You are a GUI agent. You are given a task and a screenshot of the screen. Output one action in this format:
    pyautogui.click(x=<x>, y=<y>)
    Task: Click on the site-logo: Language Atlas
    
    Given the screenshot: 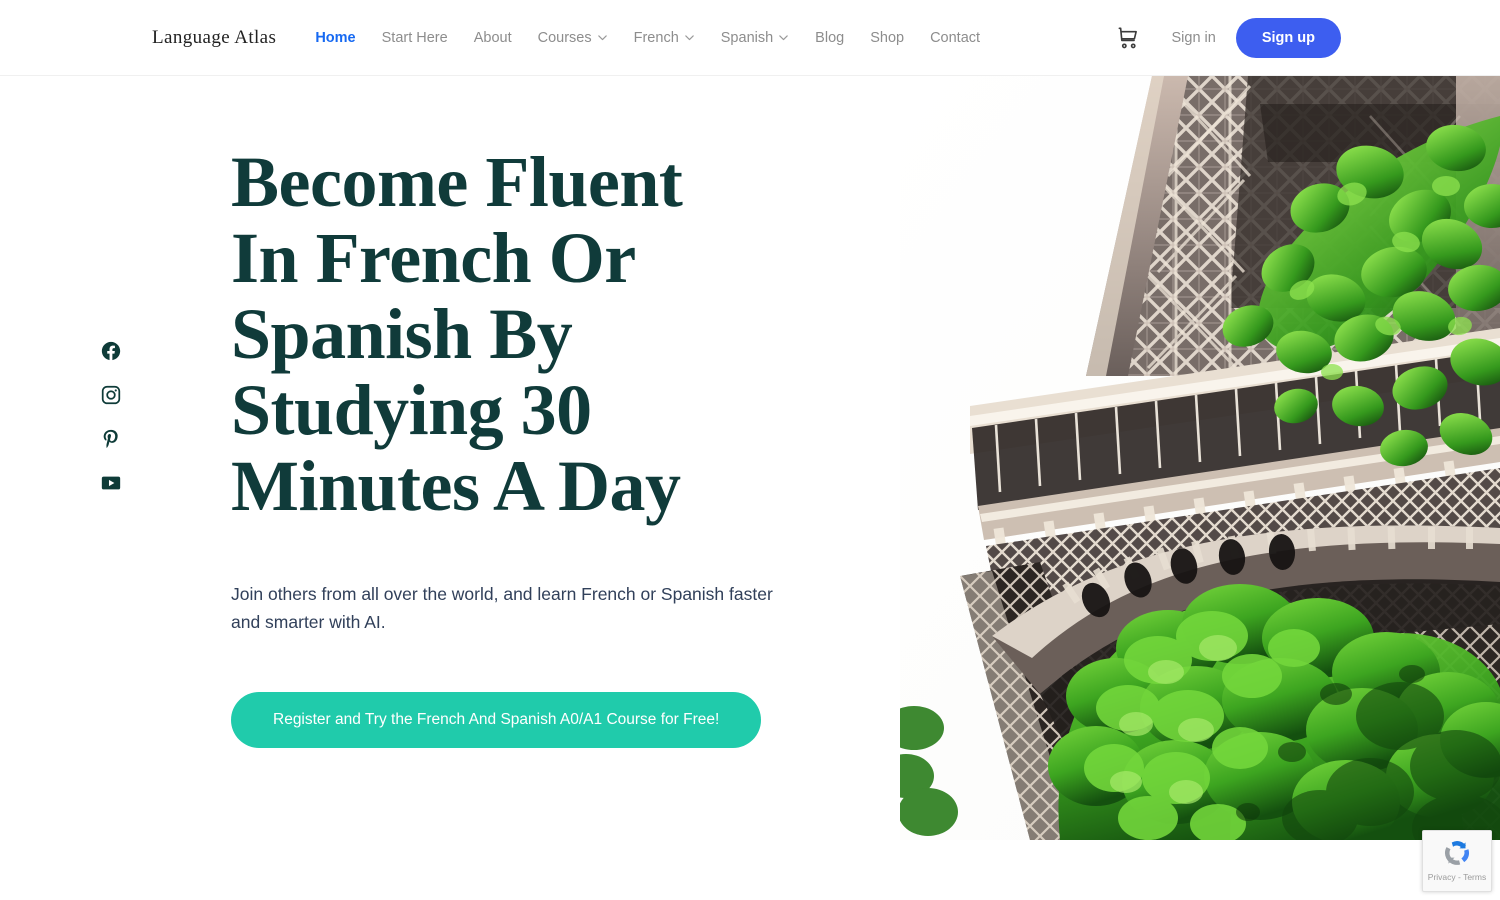 What is the action you would take?
    pyautogui.click(x=214, y=38)
    